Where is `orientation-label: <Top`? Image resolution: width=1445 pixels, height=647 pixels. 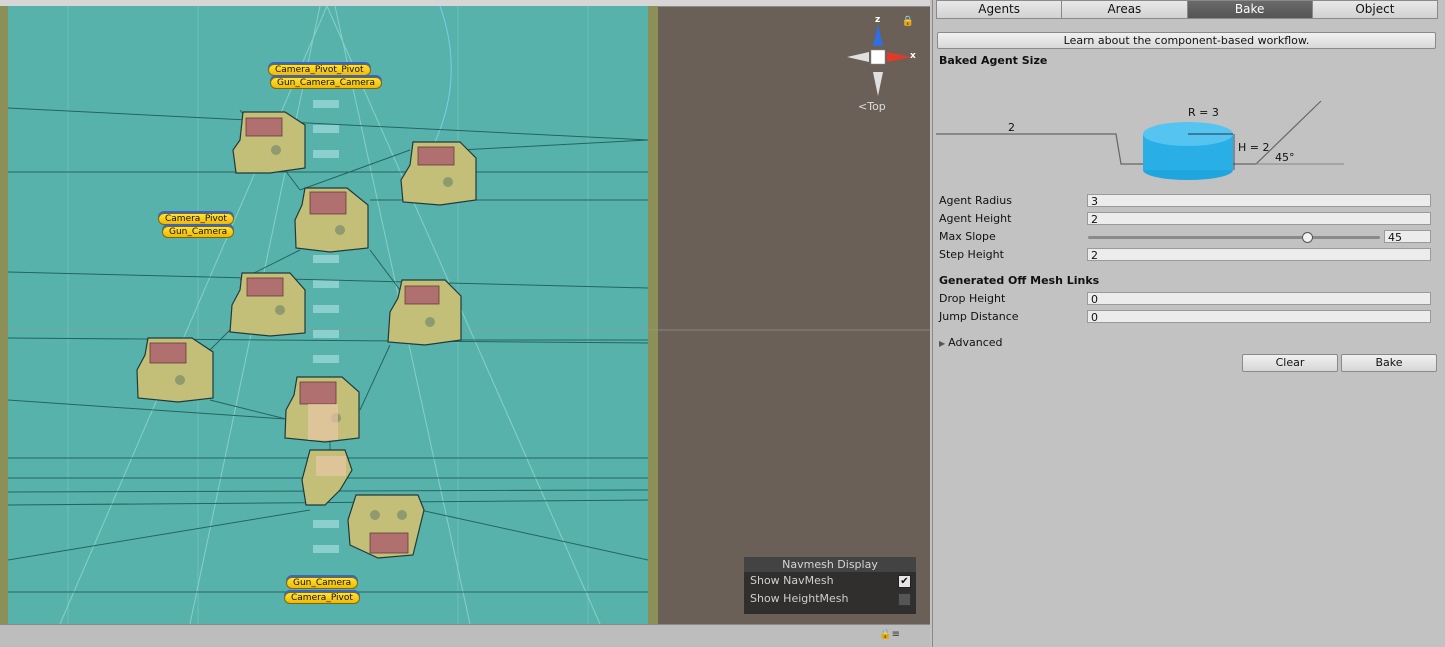
orientation-label: <Top is located at coordinates (872, 106).